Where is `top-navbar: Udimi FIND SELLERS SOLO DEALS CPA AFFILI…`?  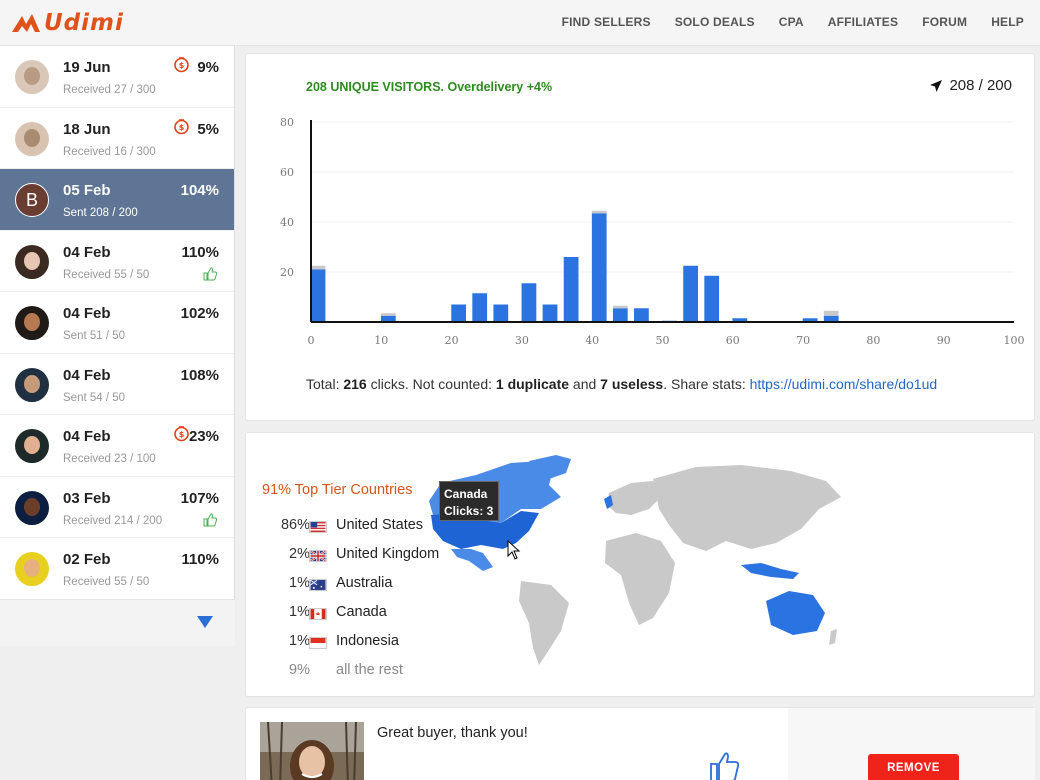
top-navbar: Udimi FIND SELLERS SOLO DEALS CPA AFFILI… is located at coordinates (520, 23).